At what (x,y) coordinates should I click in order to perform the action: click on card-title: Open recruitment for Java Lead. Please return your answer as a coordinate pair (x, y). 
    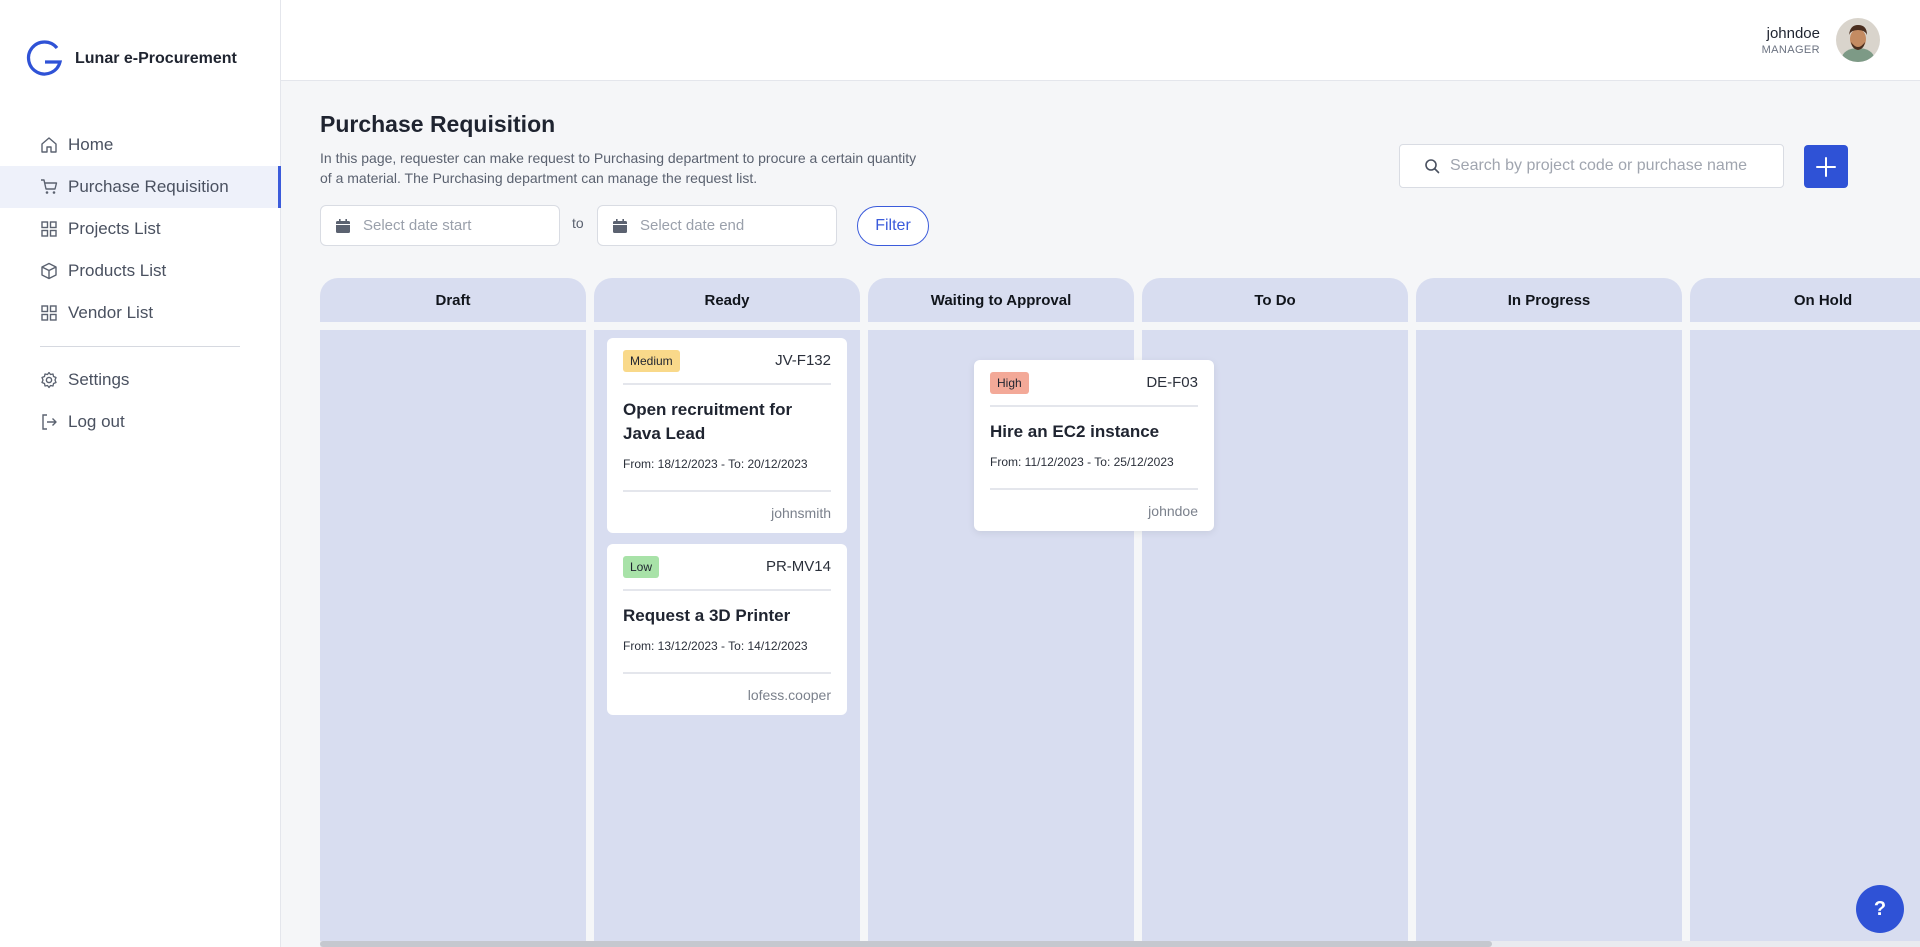
    Looking at the image, I should click on (708, 421).